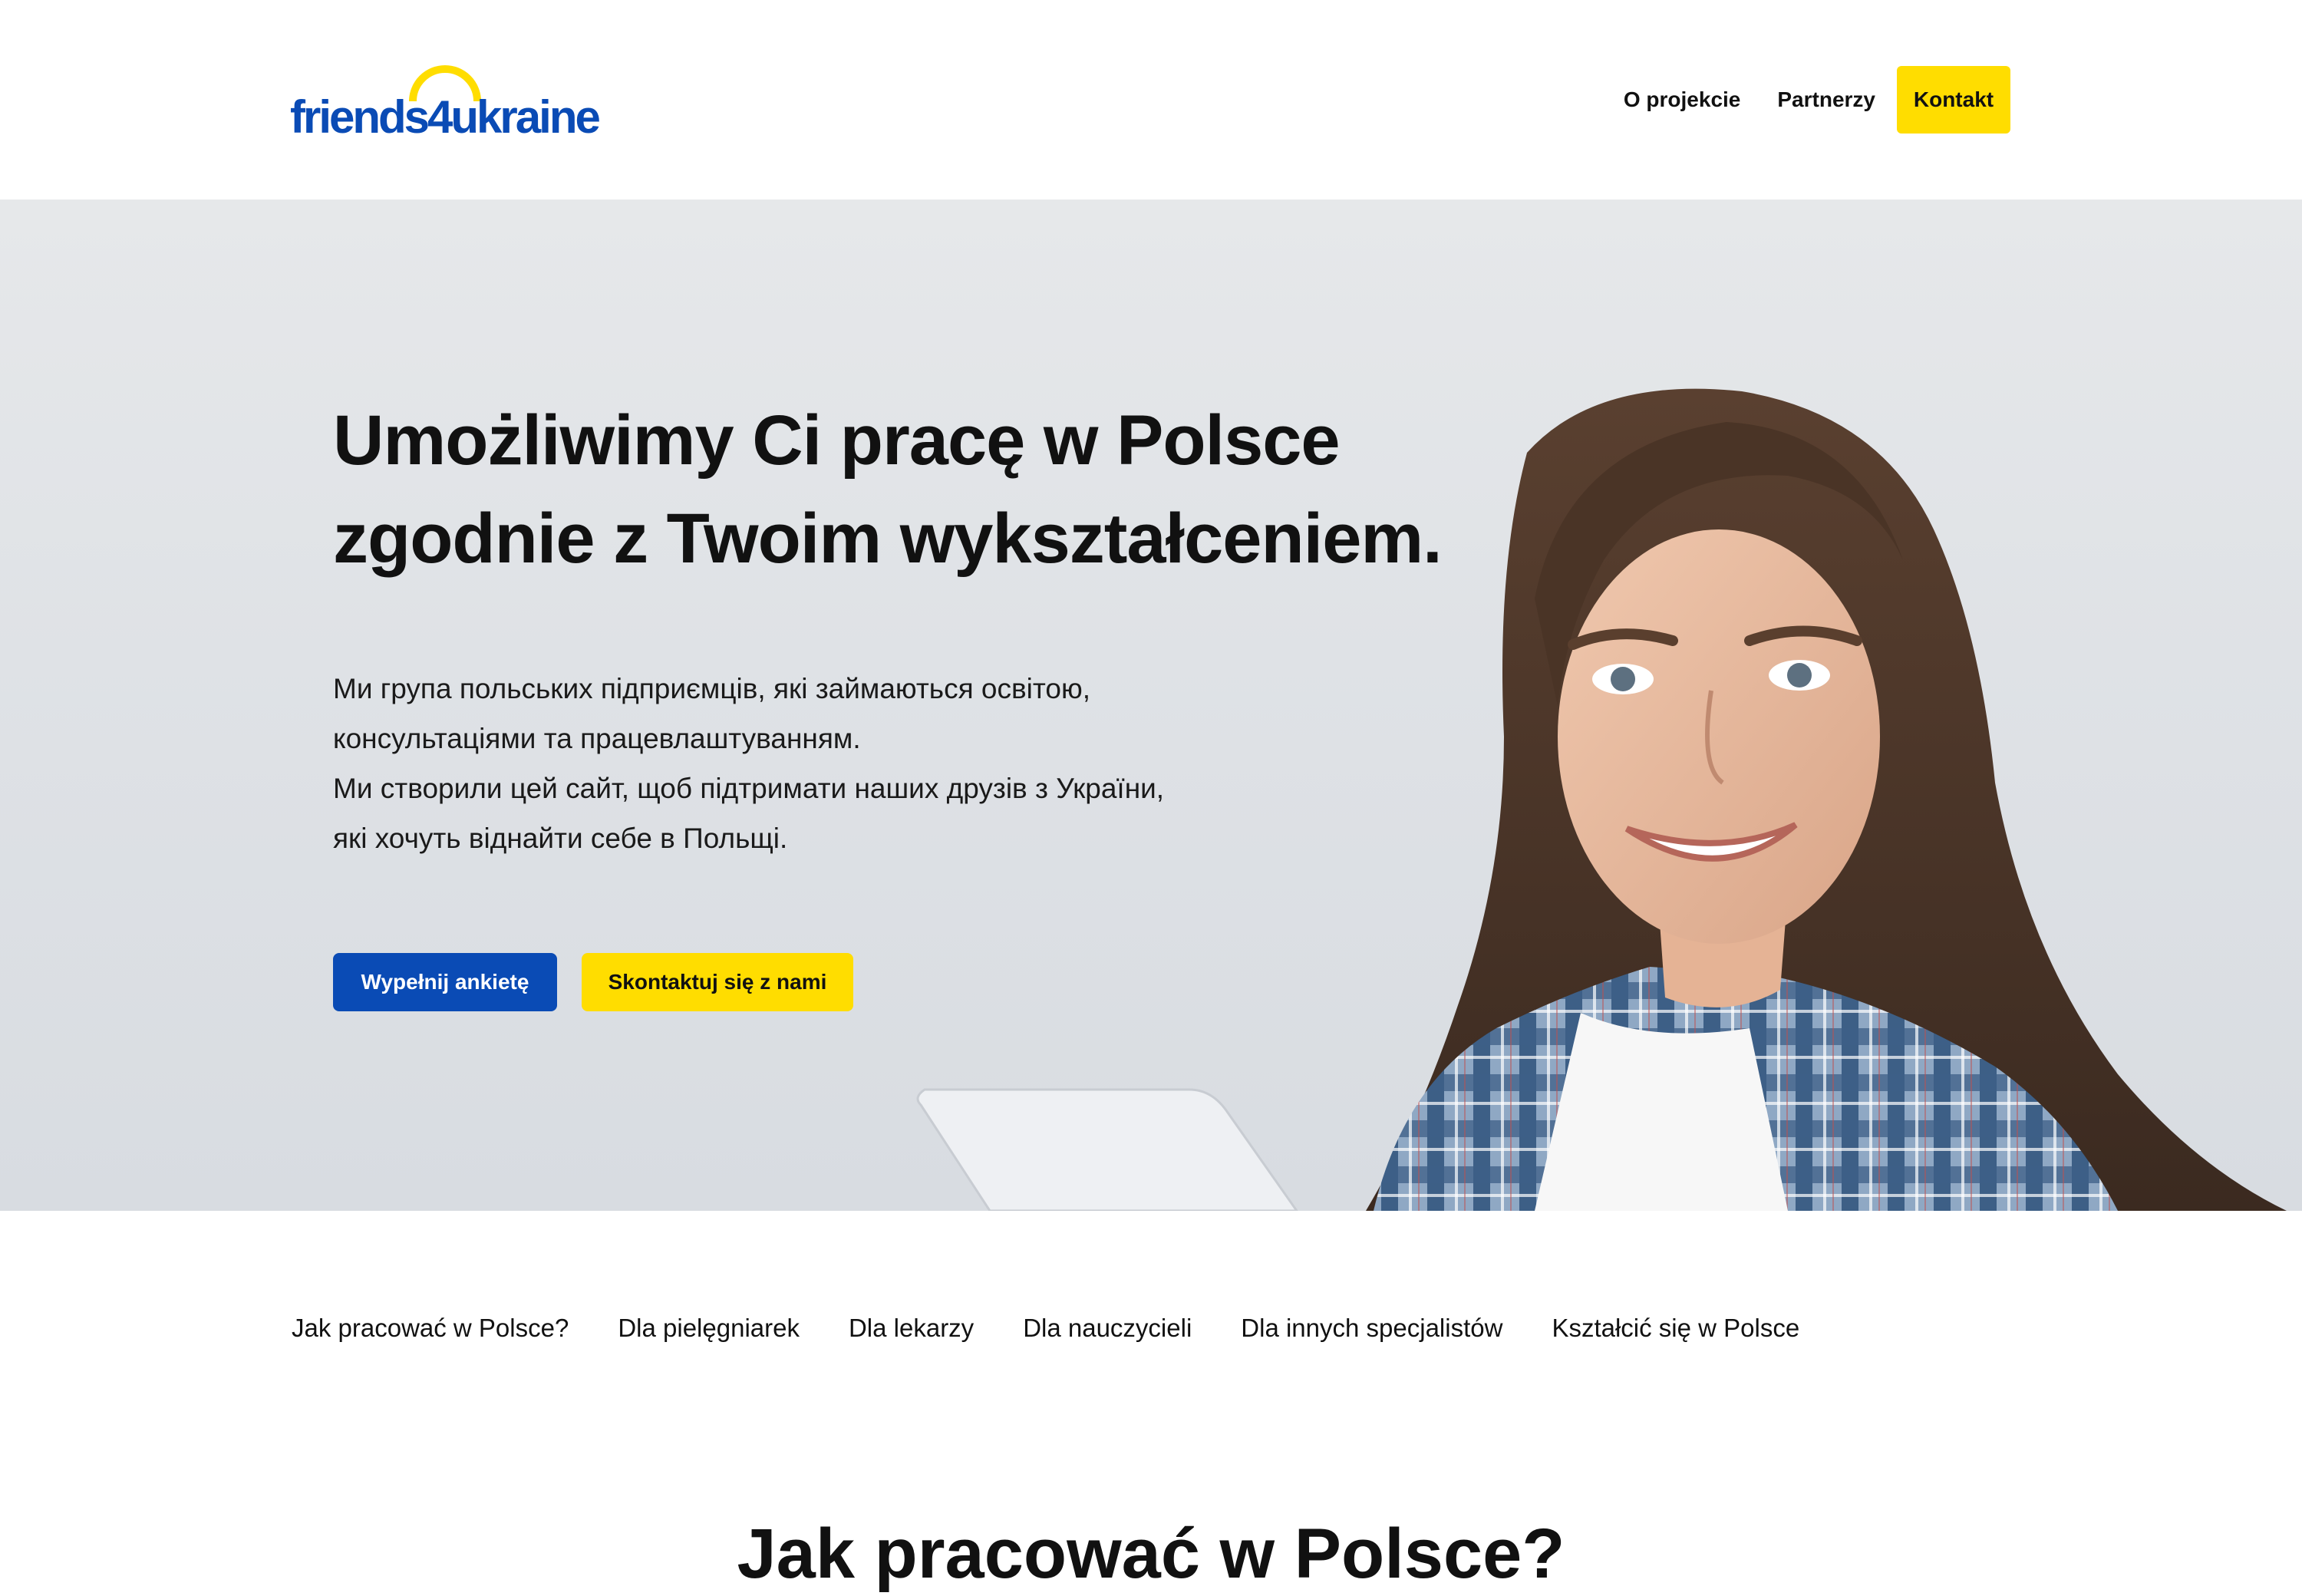 This screenshot has width=2302, height=1596. Describe the element at coordinates (1676, 1328) in the screenshot. I see `category-link-study-in-poland: Kształcić się w Polsce` at that location.